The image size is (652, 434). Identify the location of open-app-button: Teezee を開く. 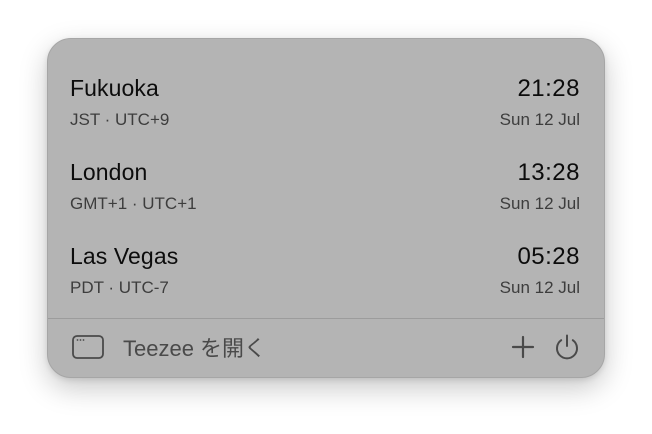
(169, 347).